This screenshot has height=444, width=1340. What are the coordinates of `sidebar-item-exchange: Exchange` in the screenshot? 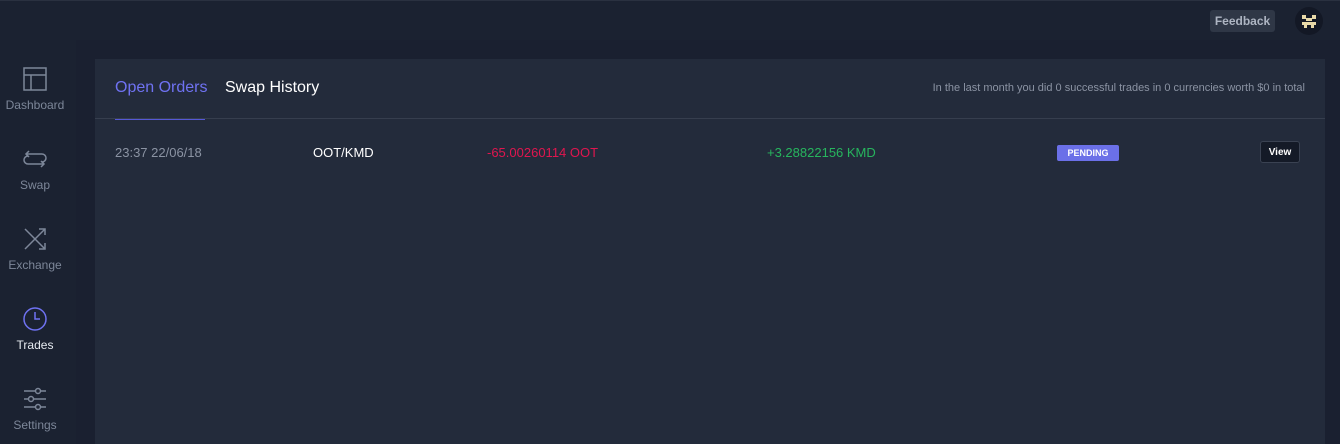 It's located at (35, 261).